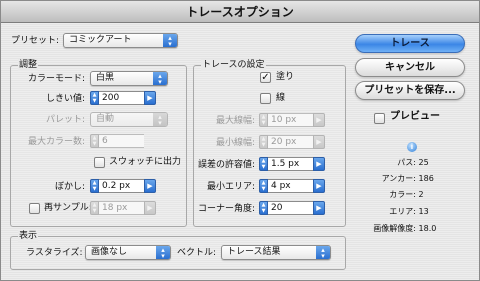  Describe the element at coordinates (235, 143) in the screenshot. I see `min-stroke-label: 最小線幅:` at that location.